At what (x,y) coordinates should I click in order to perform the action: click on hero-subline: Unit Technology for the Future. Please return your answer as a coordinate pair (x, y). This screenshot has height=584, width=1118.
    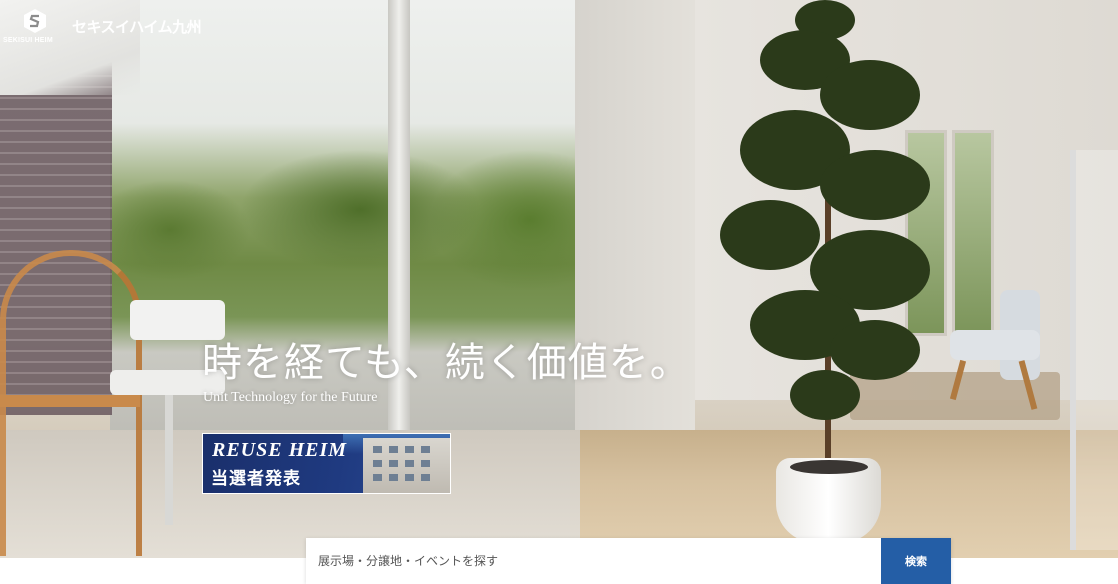
    Looking at the image, I should click on (290, 397).